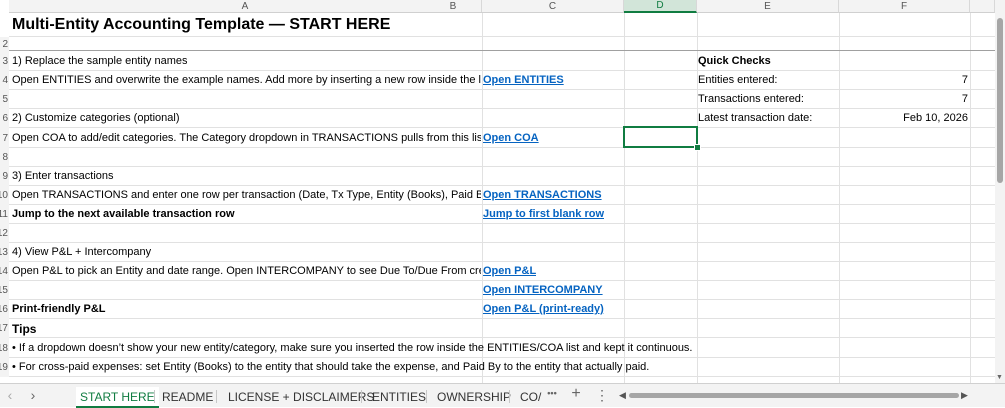 The image size is (1005, 408). I want to click on row-header: 11, so click(4, 214).